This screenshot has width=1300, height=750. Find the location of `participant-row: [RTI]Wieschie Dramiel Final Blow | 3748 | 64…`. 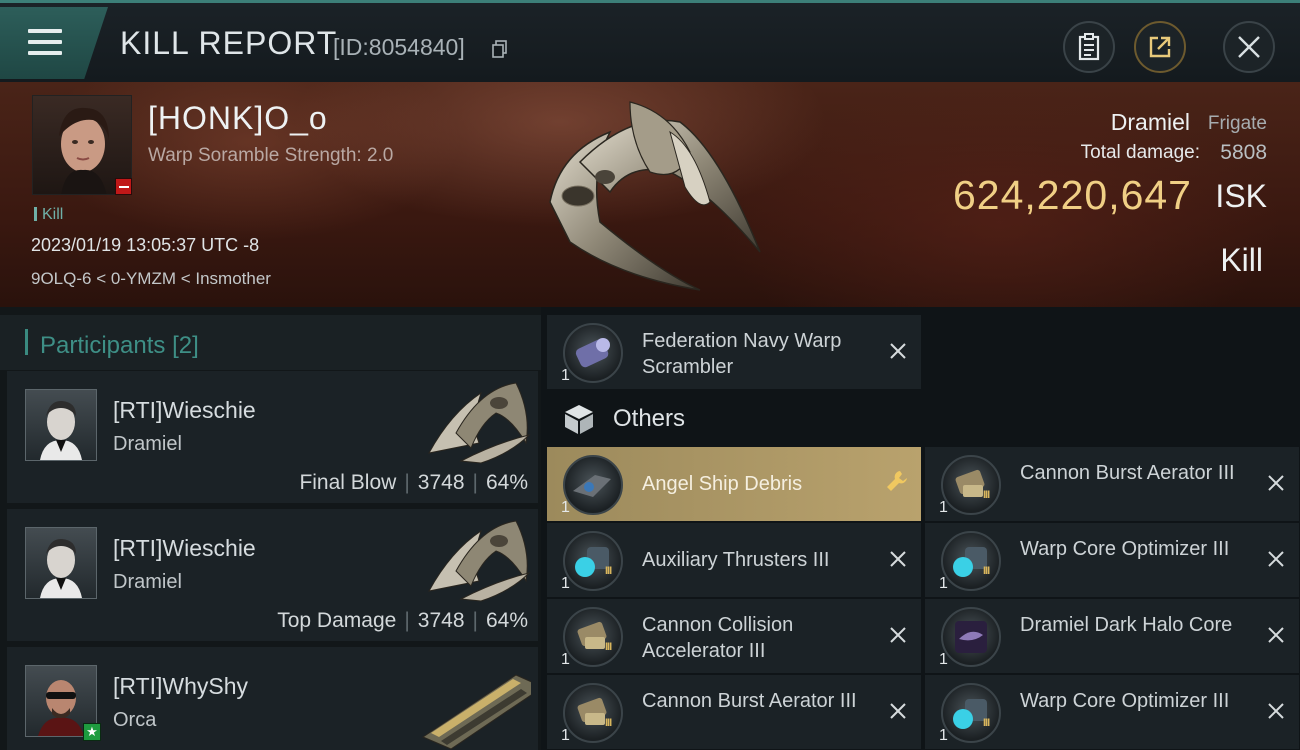

participant-row: [RTI]Wieschie Dramiel Final Blow | 3748 | 64… is located at coordinates (272, 437).